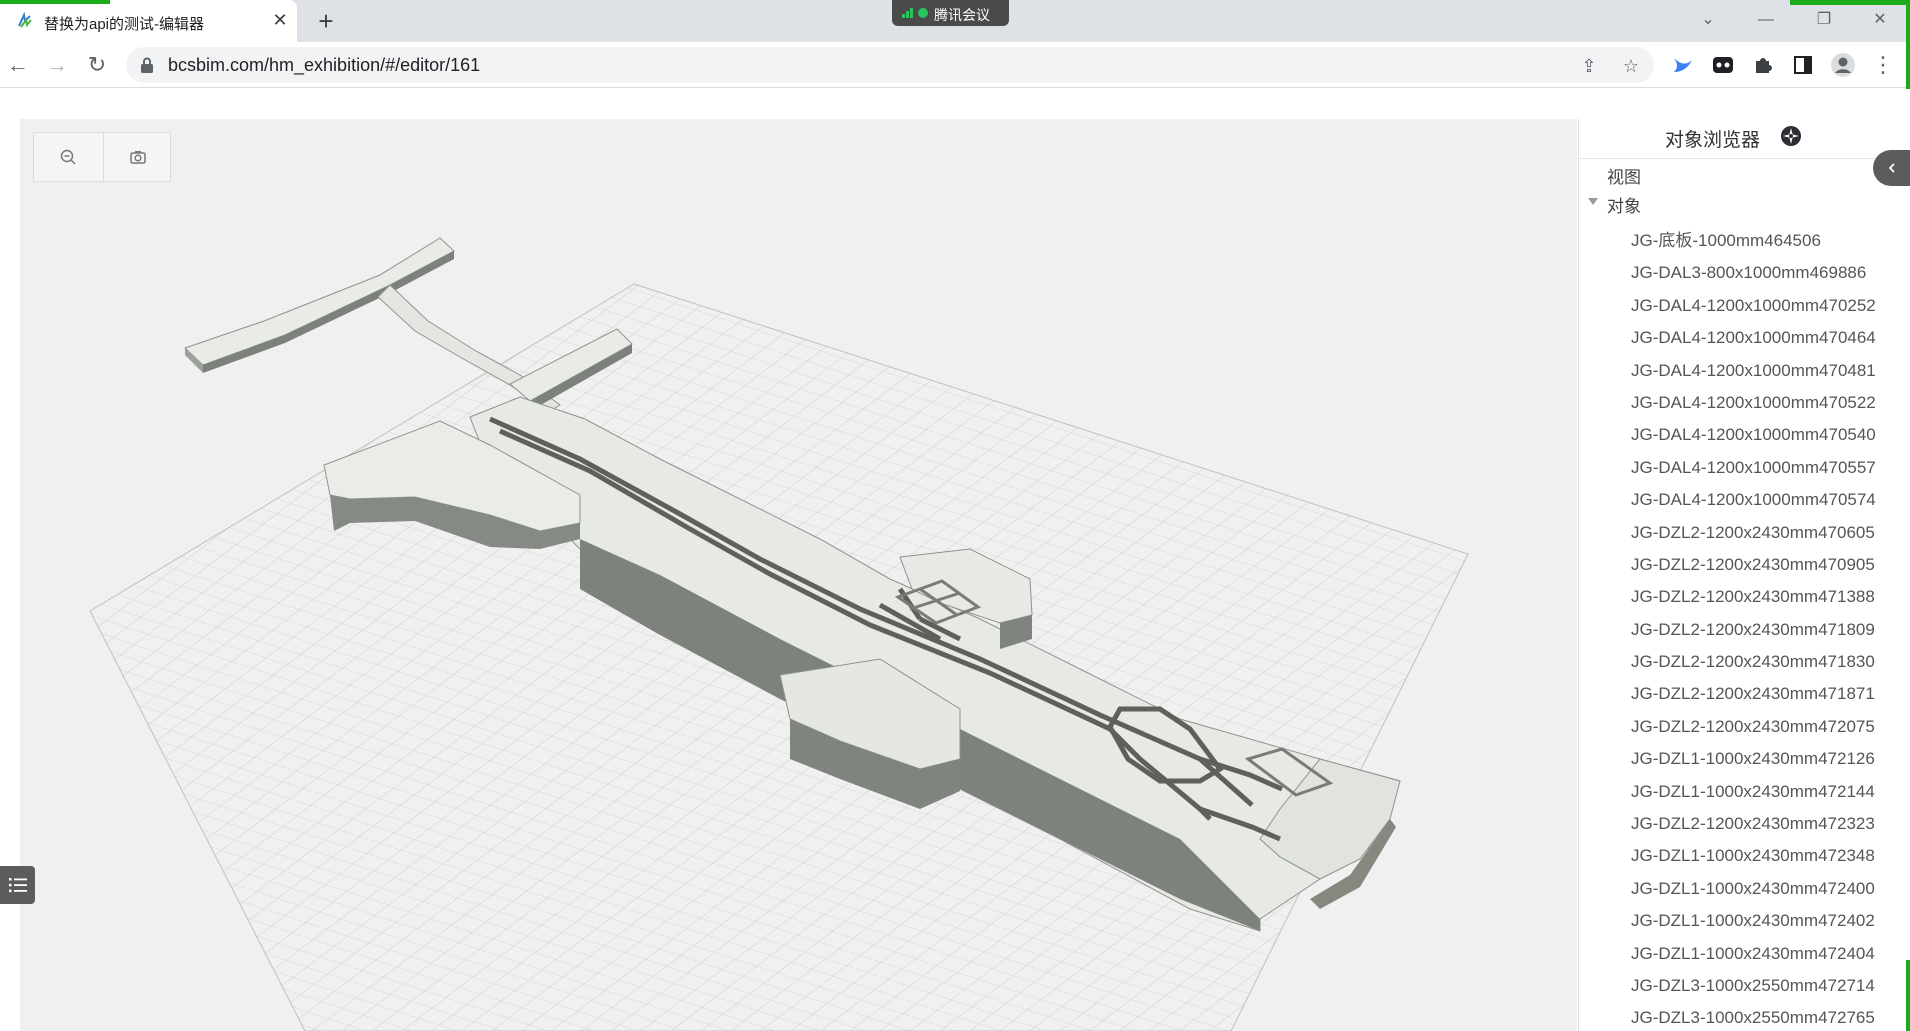  Describe the element at coordinates (324, 65) in the screenshot. I see `url-text: bcsbim.com/hm_exhibition/#/editor/161` at that location.